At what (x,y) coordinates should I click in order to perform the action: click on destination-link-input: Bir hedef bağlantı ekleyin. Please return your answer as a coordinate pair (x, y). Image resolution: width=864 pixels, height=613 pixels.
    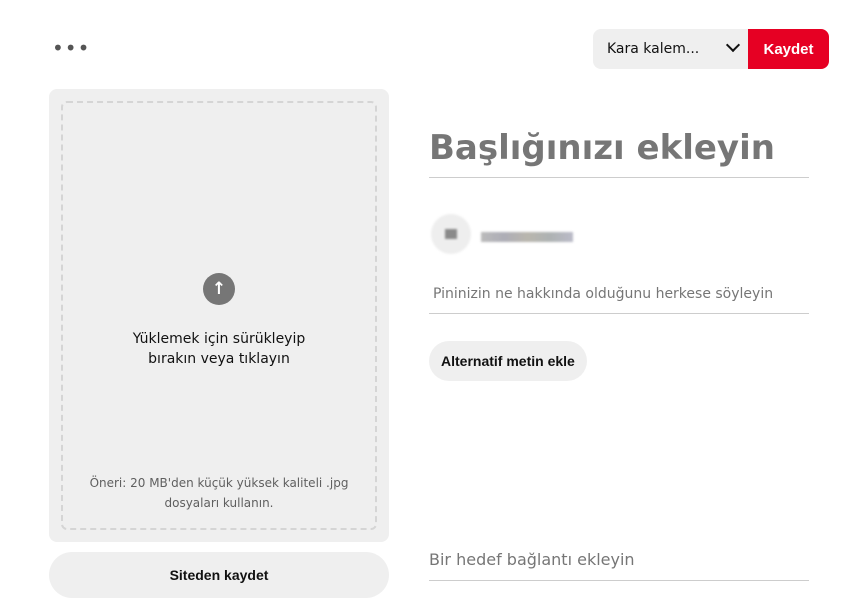
    Looking at the image, I should click on (619, 563).